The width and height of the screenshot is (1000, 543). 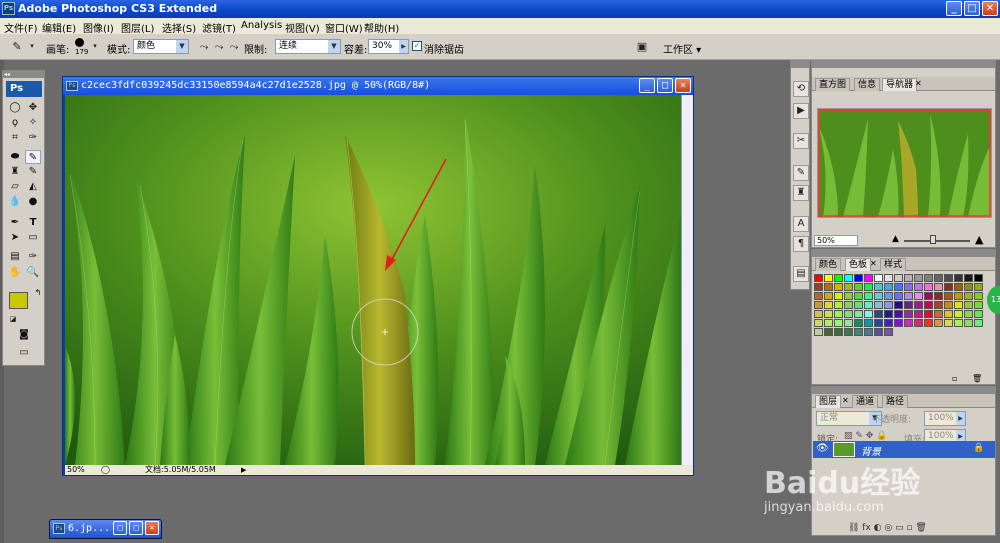 I want to click on menu-select: 选择(S), so click(x=179, y=27).